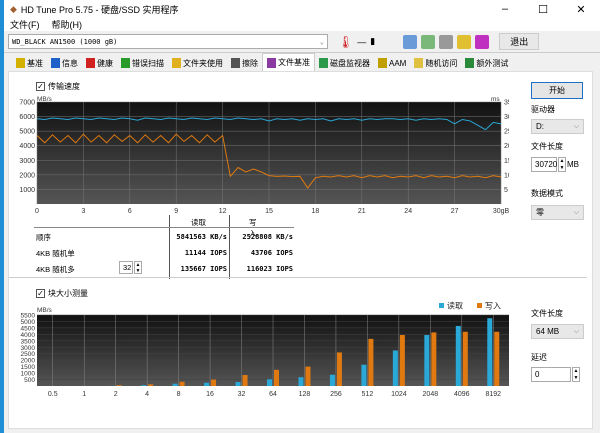  What do you see at coordinates (302, 24) in the screenshot?
I see `menu-bar: 文件(F) 帮助(H)` at bounding box center [302, 24].